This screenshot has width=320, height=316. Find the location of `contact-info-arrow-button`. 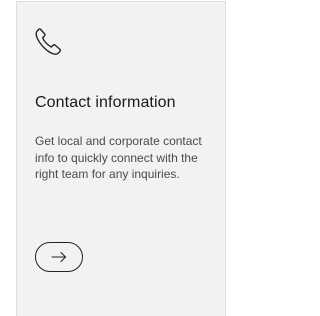

contact-info-arrow-button is located at coordinates (59, 257).